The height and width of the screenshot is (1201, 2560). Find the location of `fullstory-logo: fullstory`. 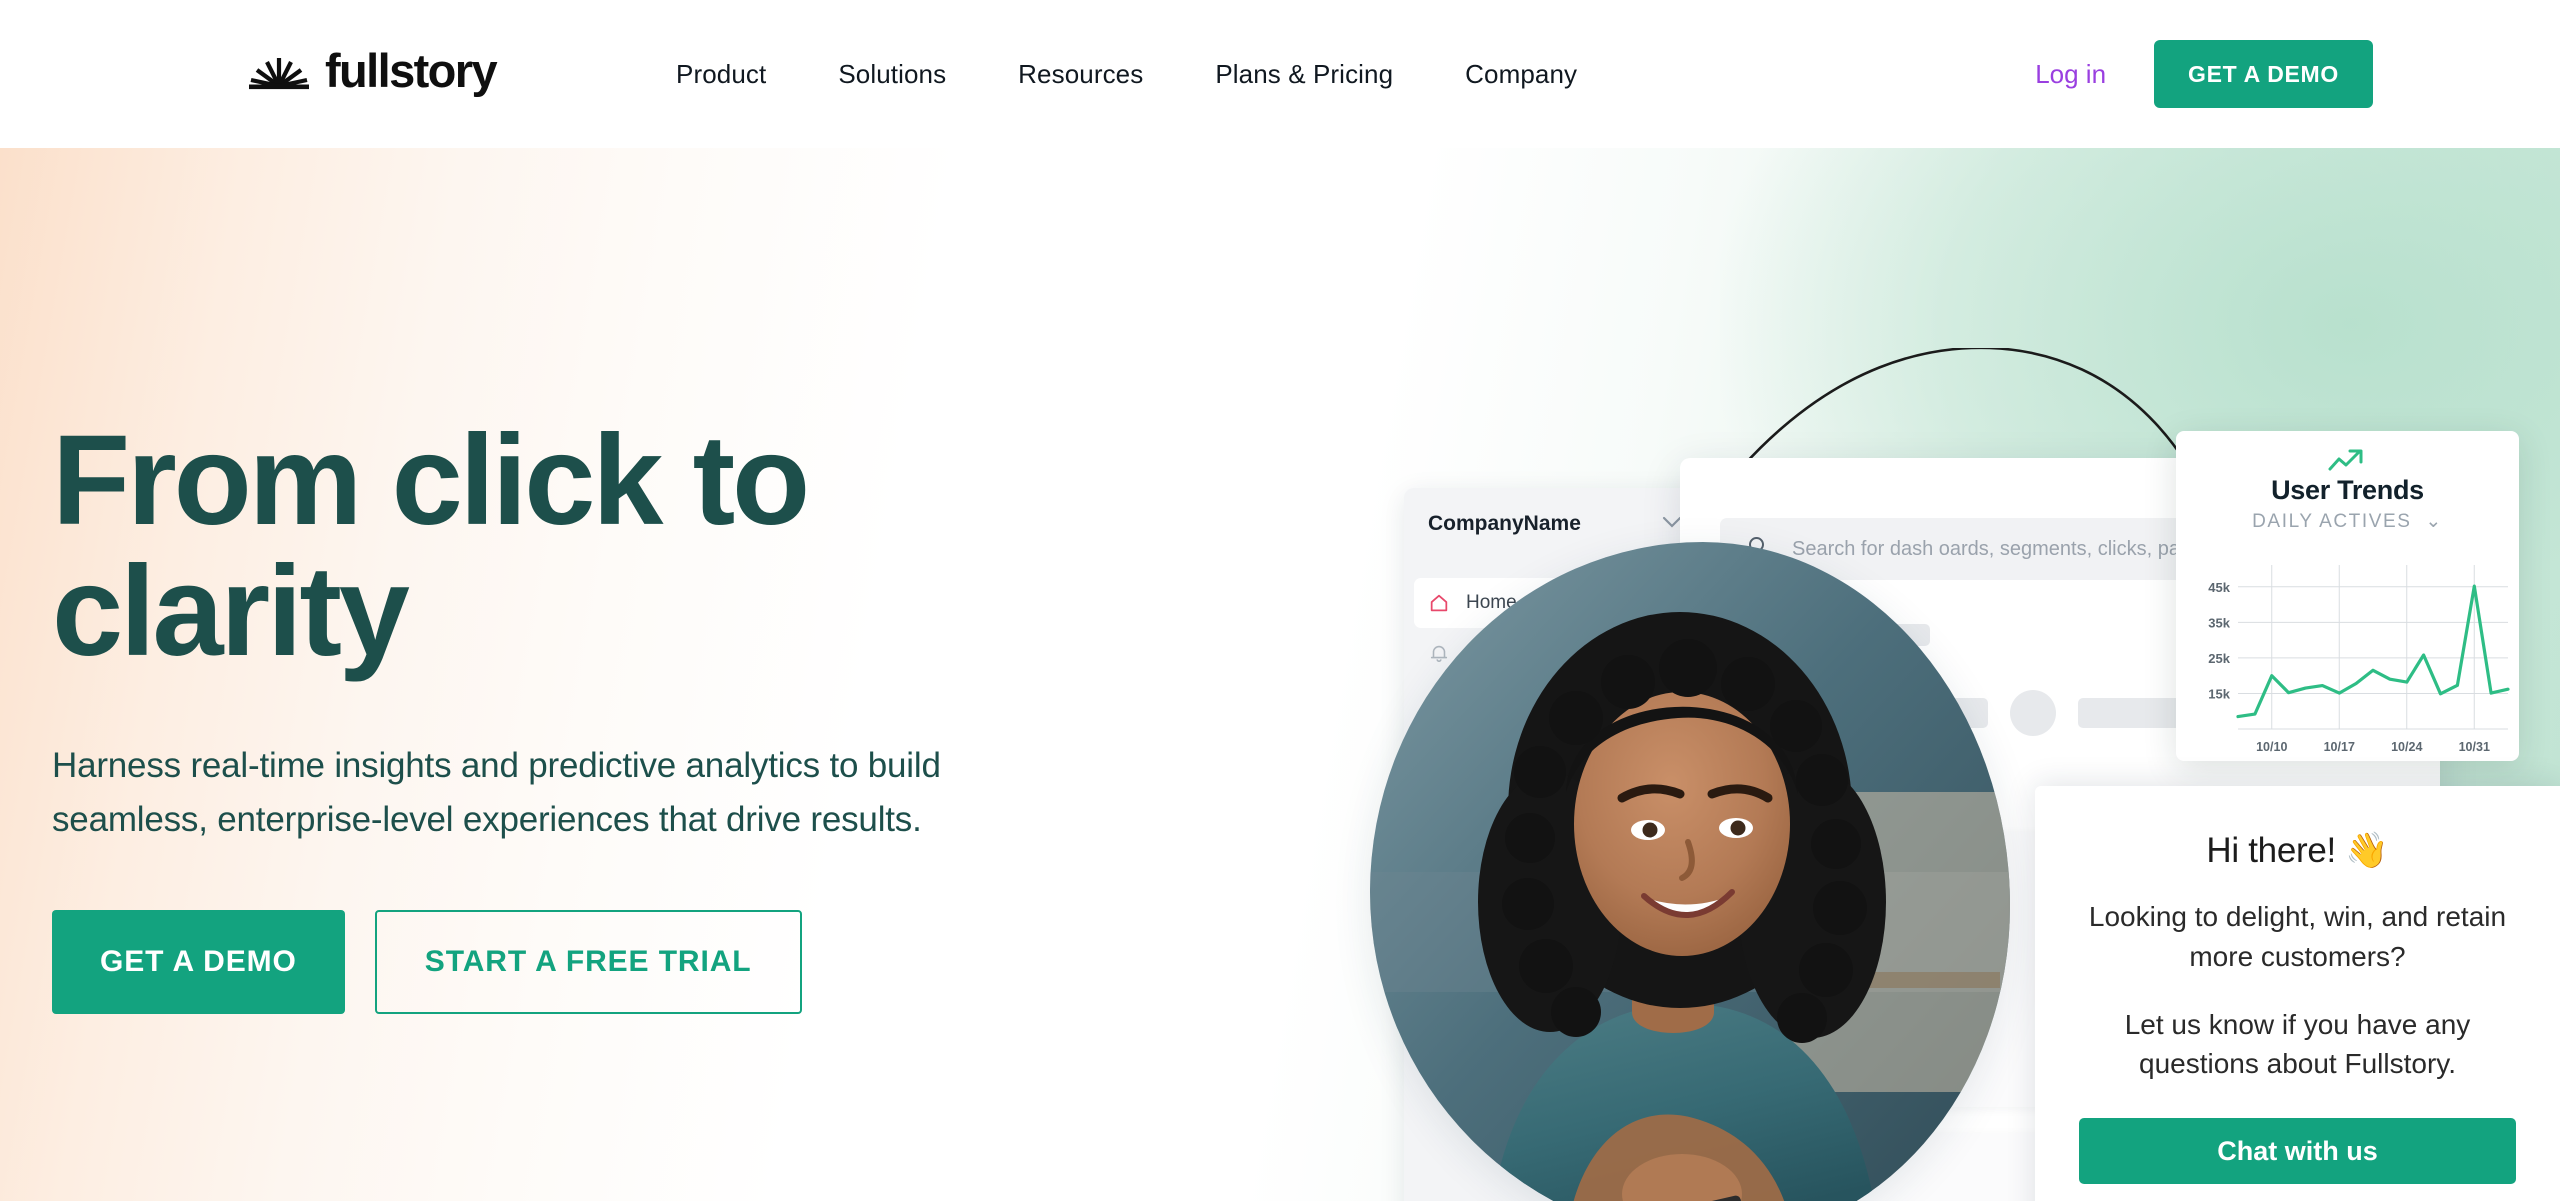

fullstory-logo: fullstory is located at coordinates (372, 70).